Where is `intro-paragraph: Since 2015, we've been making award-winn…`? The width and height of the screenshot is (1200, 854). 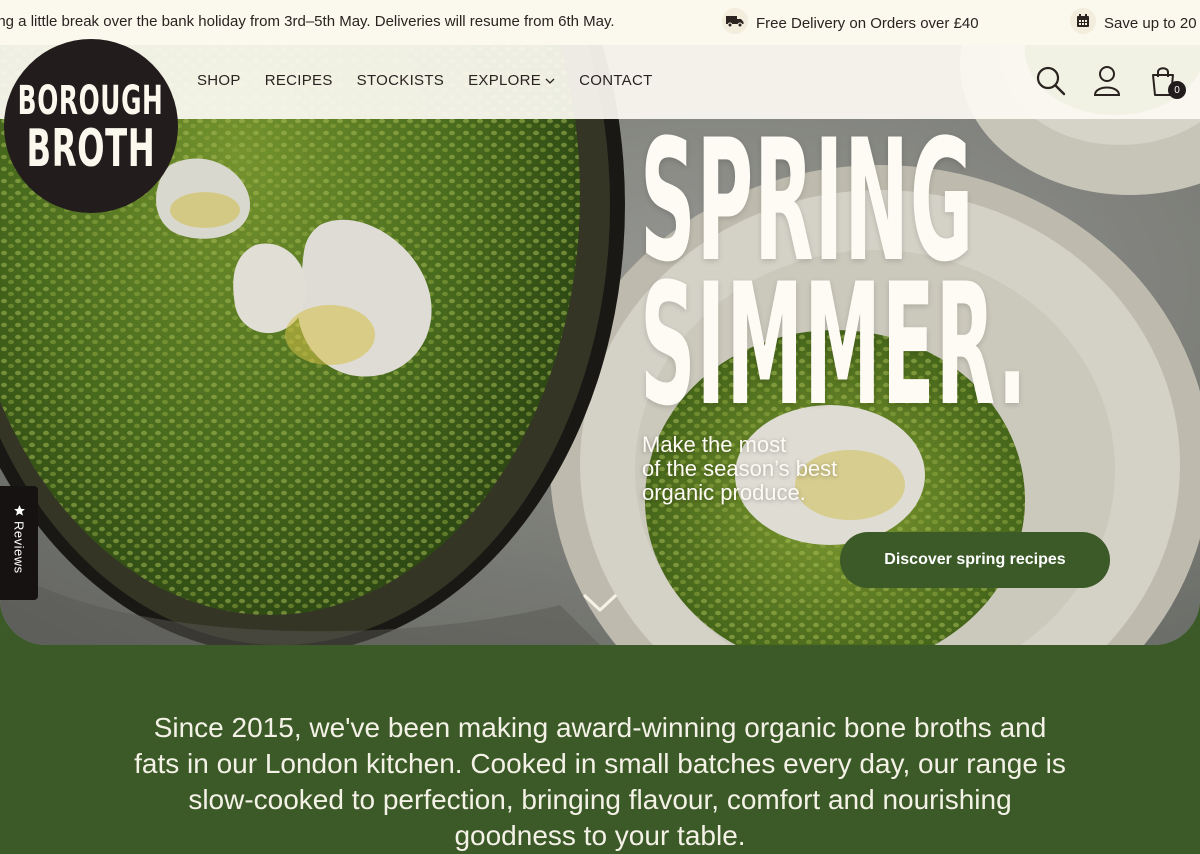 intro-paragraph: Since 2015, we've been making award-winn… is located at coordinates (600, 781).